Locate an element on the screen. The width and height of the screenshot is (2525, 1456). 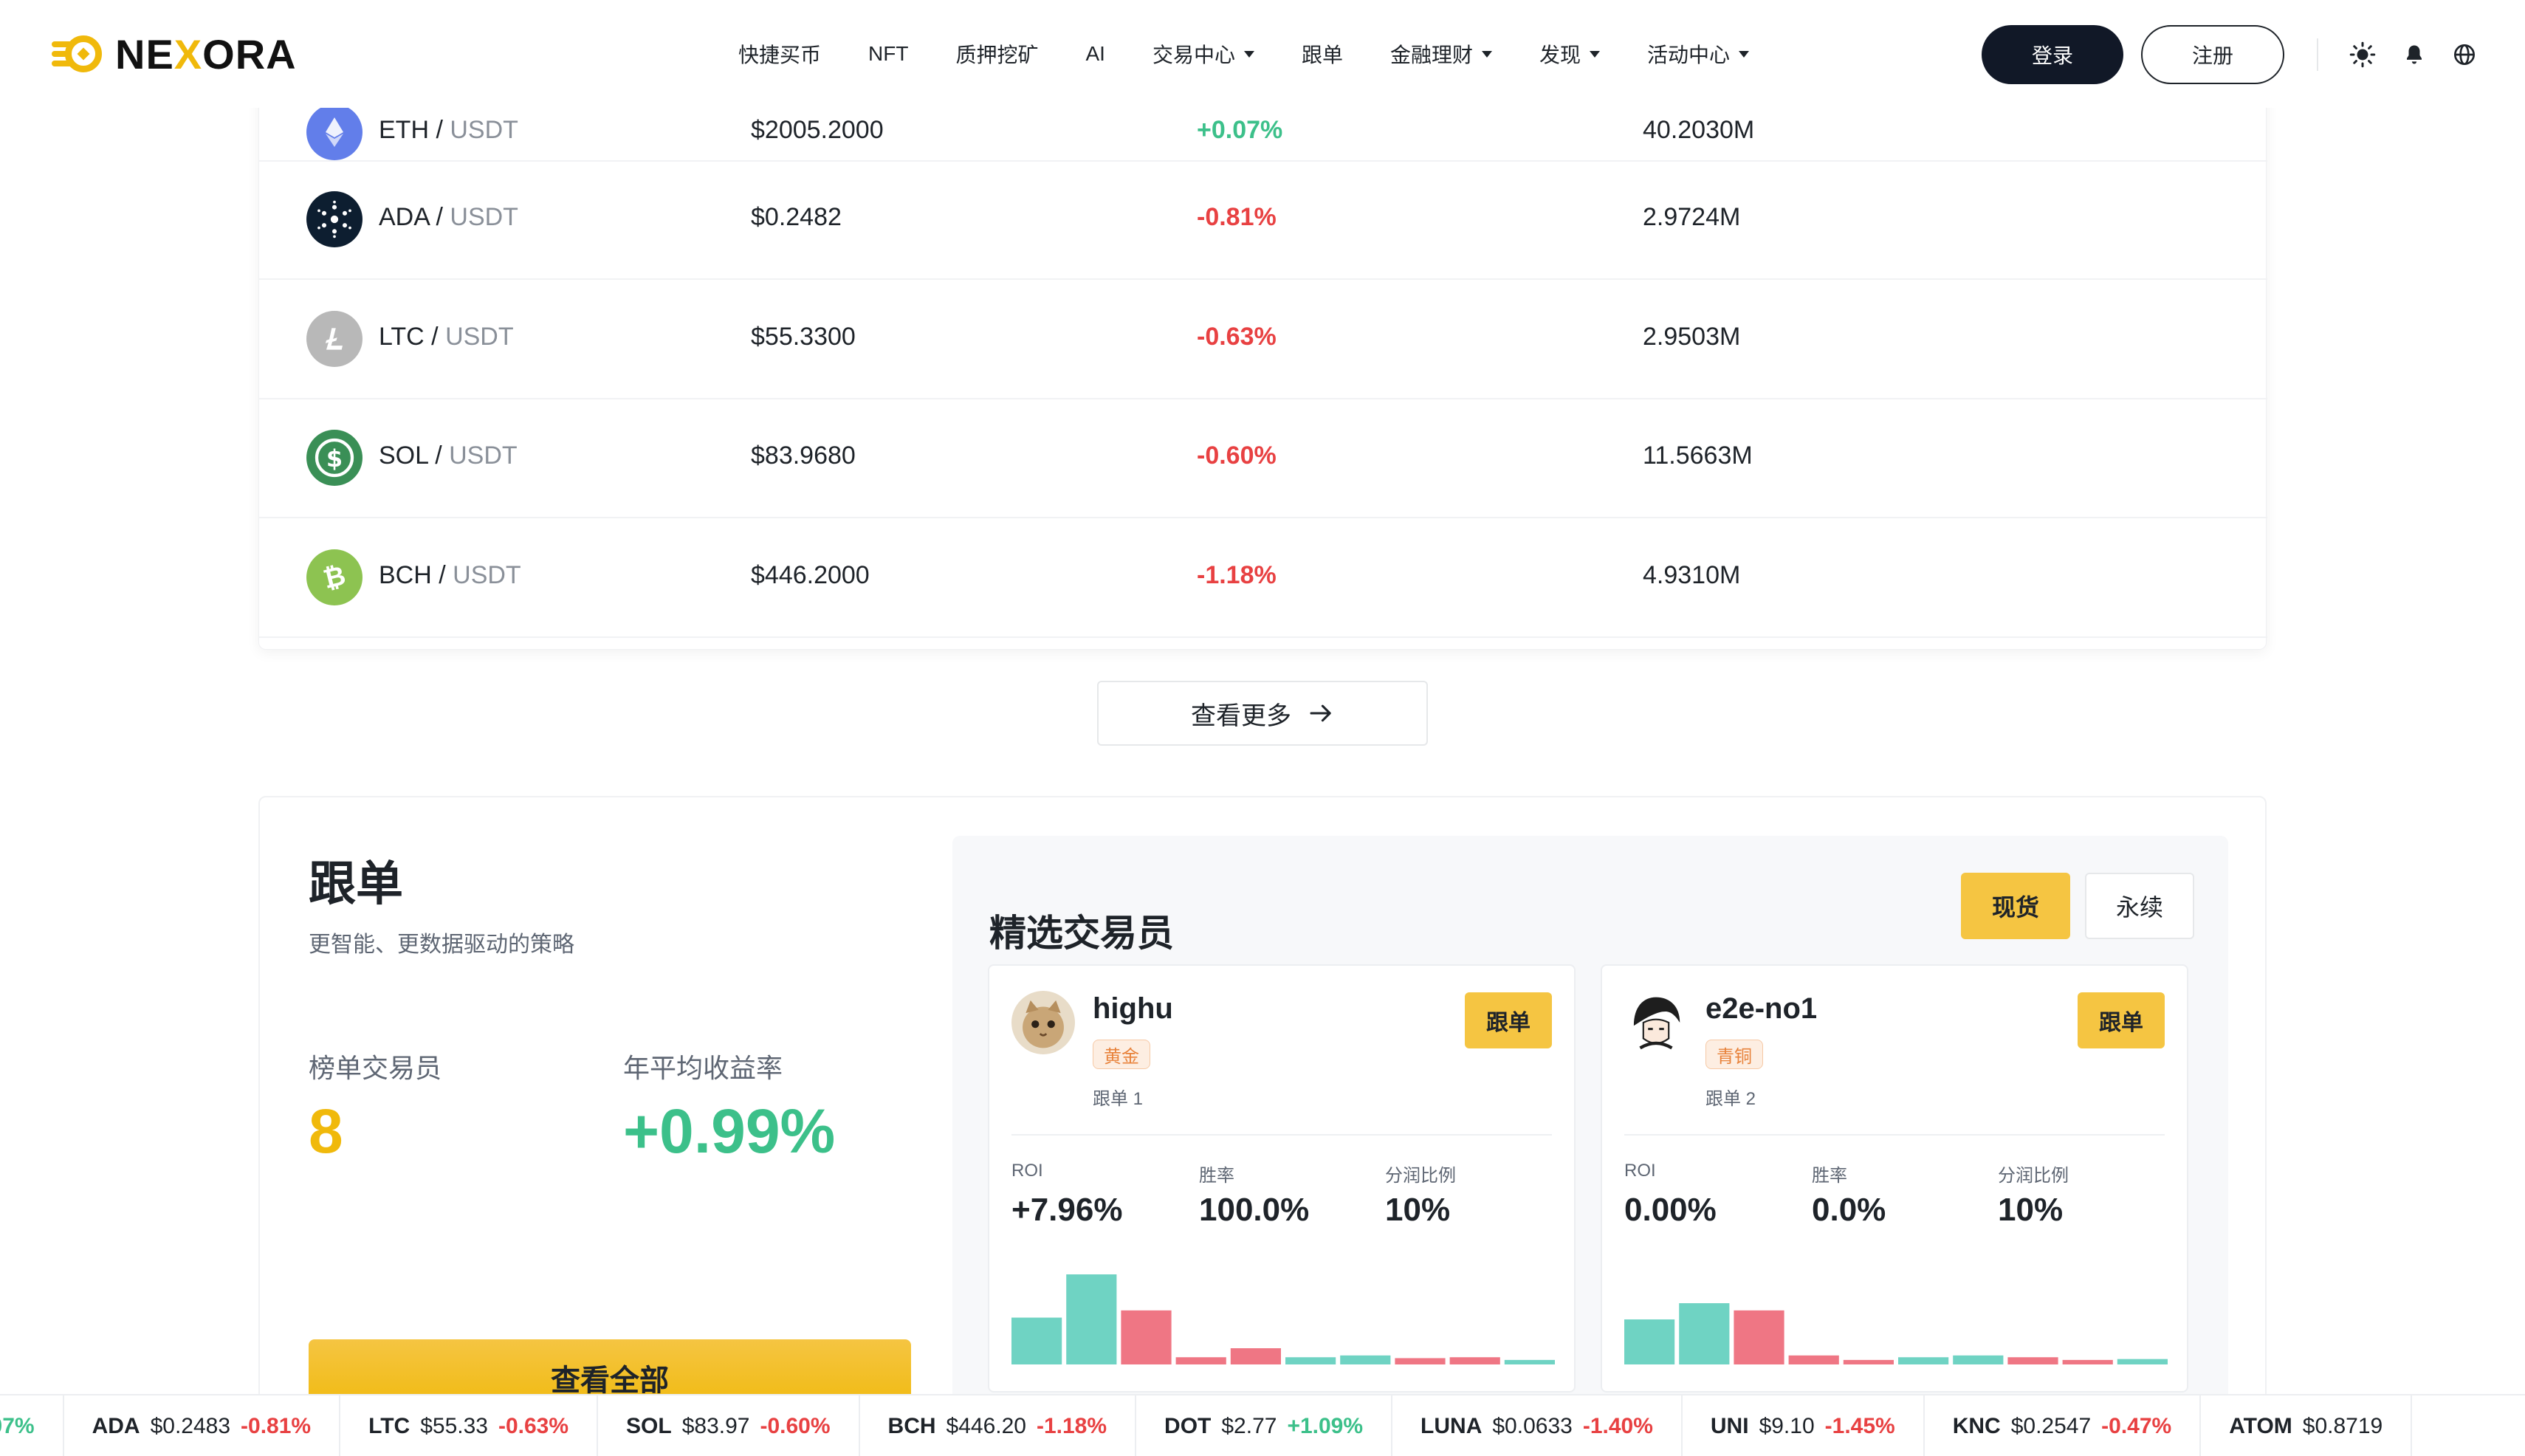
nav-item-7: 发现 is located at coordinates (1569, 54).